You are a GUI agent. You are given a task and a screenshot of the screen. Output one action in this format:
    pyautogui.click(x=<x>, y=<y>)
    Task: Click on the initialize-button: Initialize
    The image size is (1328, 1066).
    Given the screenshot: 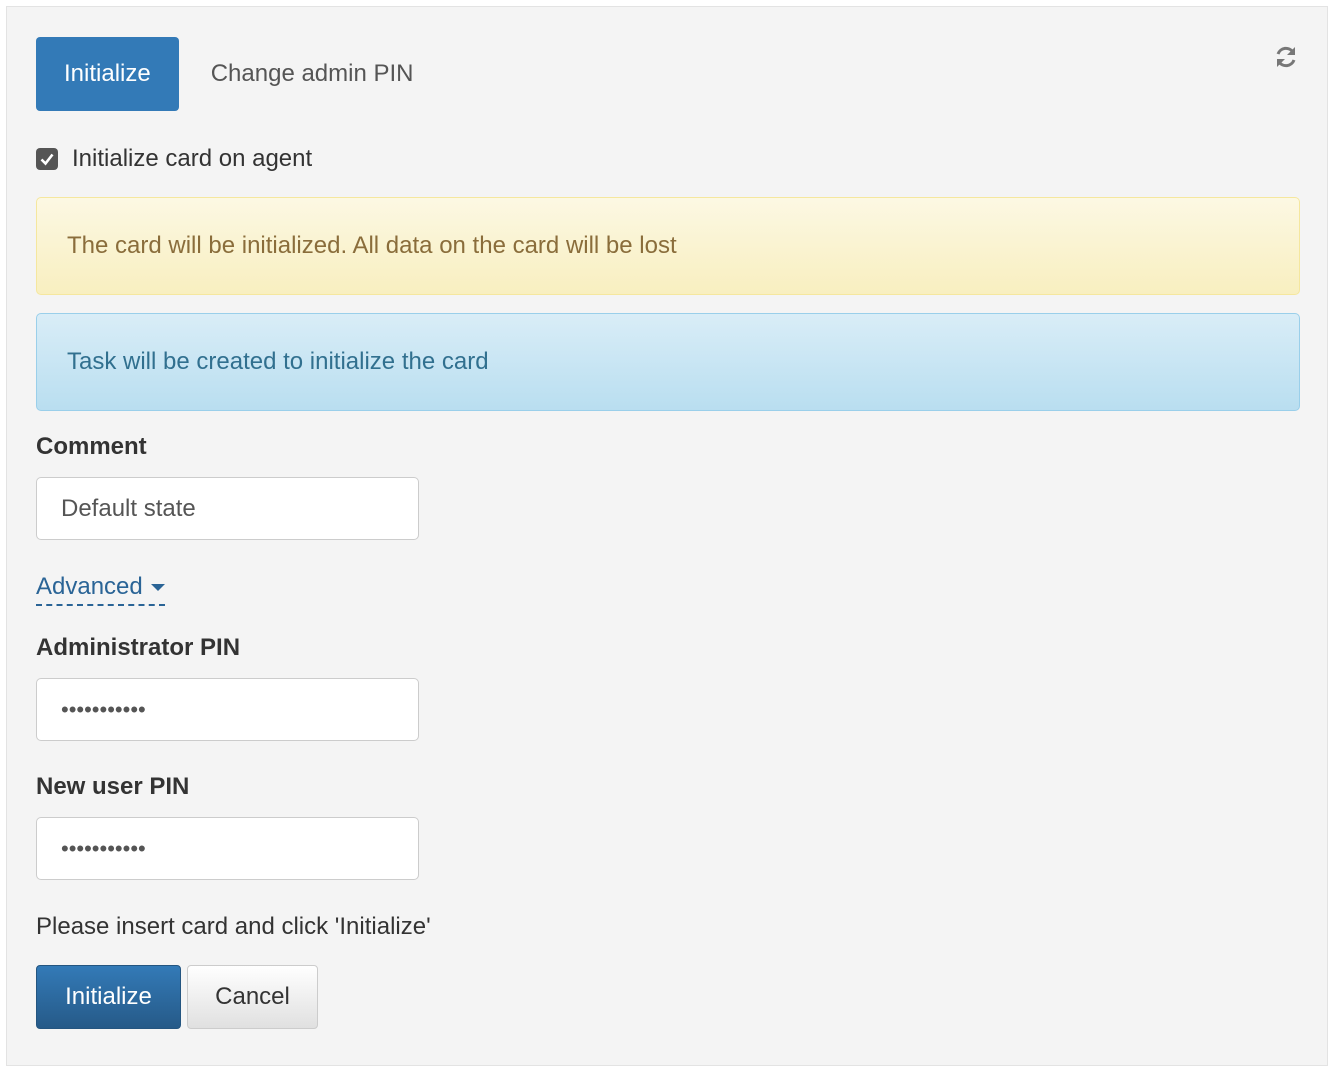 What is the action you would take?
    pyautogui.click(x=108, y=997)
    